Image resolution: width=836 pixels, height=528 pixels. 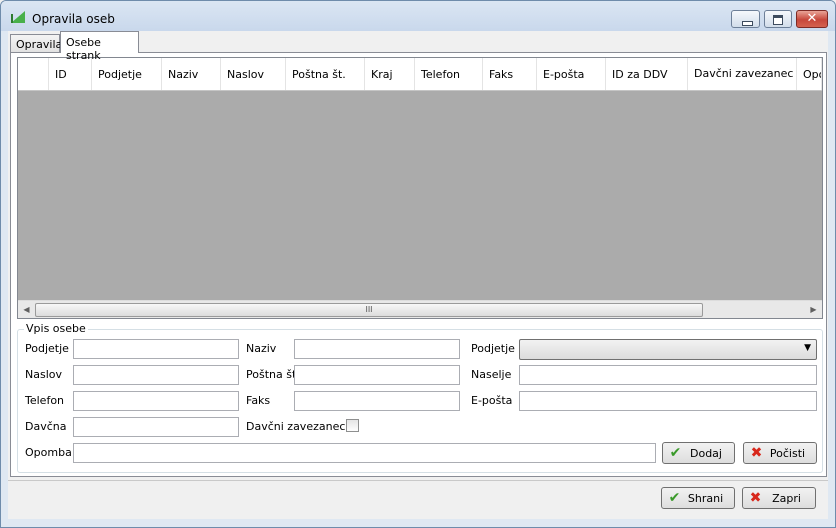 I want to click on column-header-naziv: Naziv, so click(x=191, y=74).